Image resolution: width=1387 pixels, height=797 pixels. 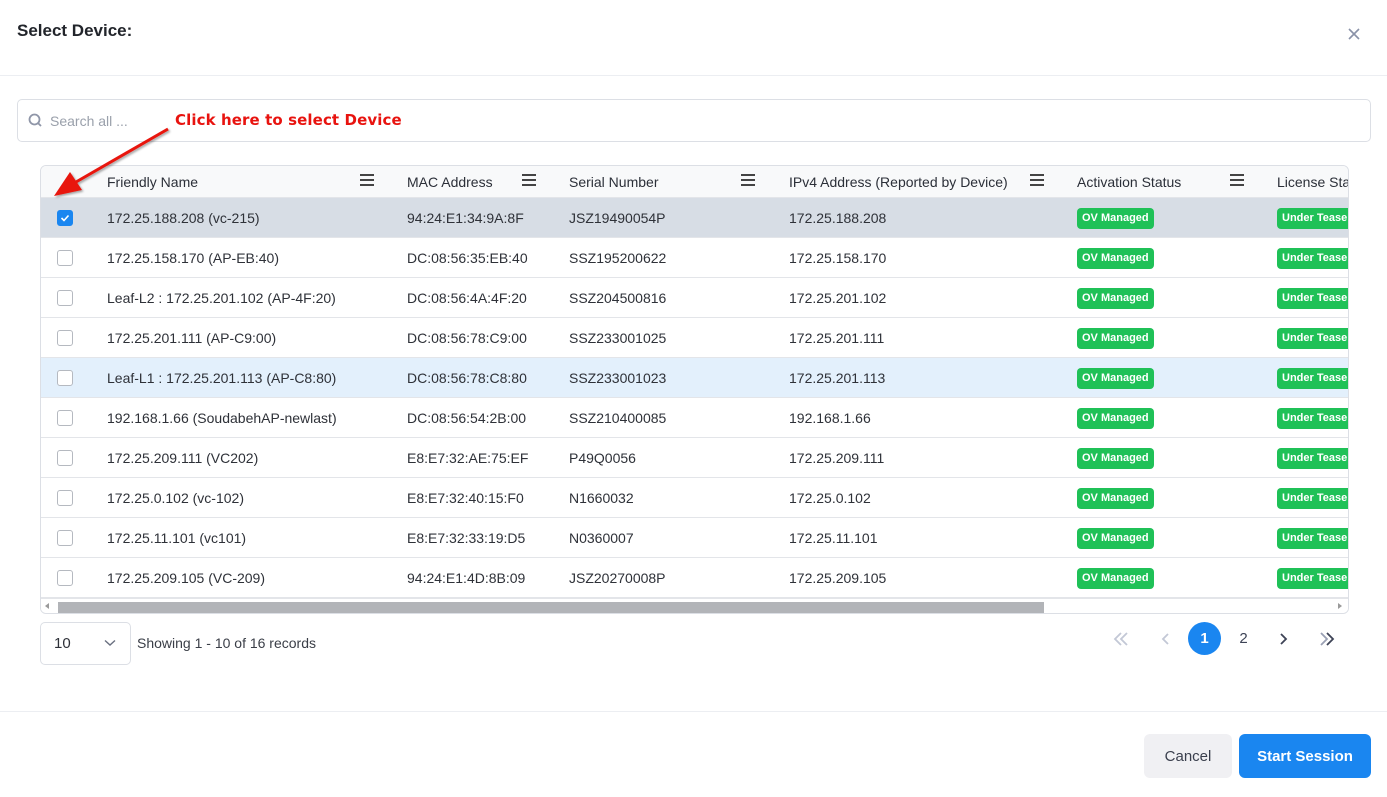 I want to click on column-header-license-status: License Stat, so click(x=1312, y=182).